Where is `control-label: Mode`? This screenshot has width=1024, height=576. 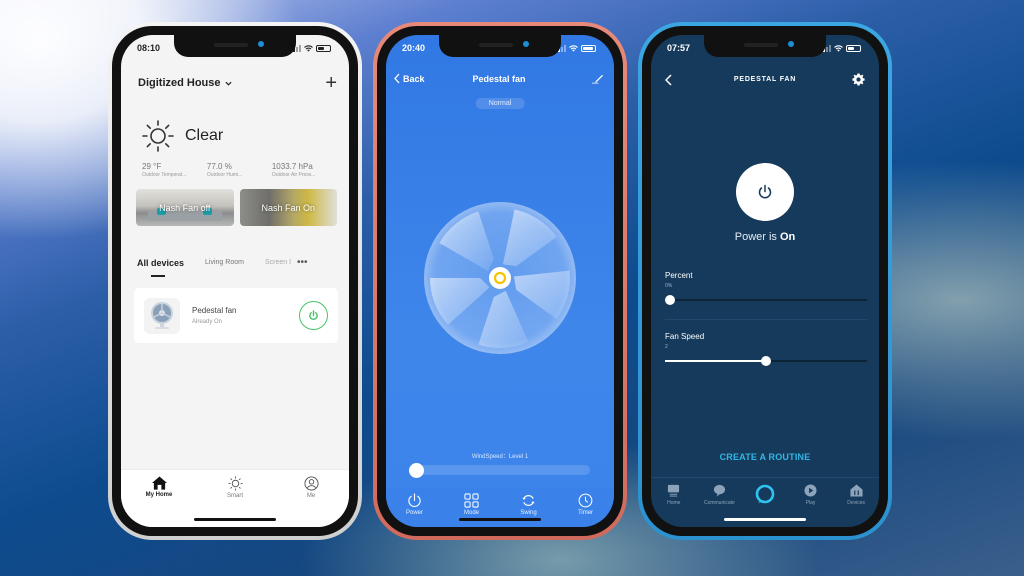 control-label: Mode is located at coordinates (471, 513).